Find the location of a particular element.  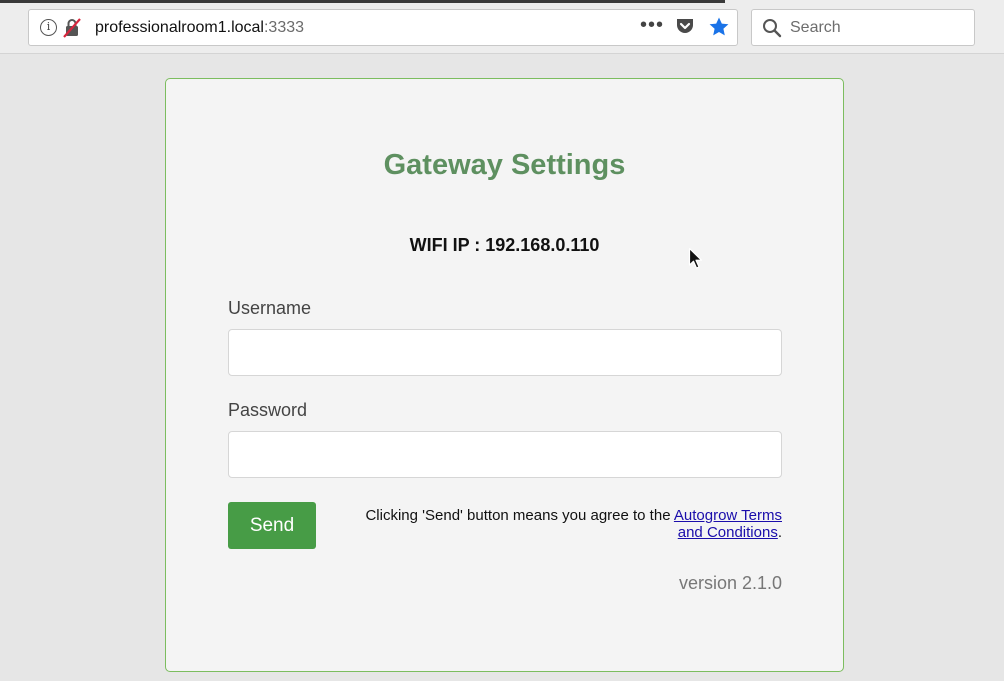

url-text: professionalroom1.local:3333 is located at coordinates (199, 28).